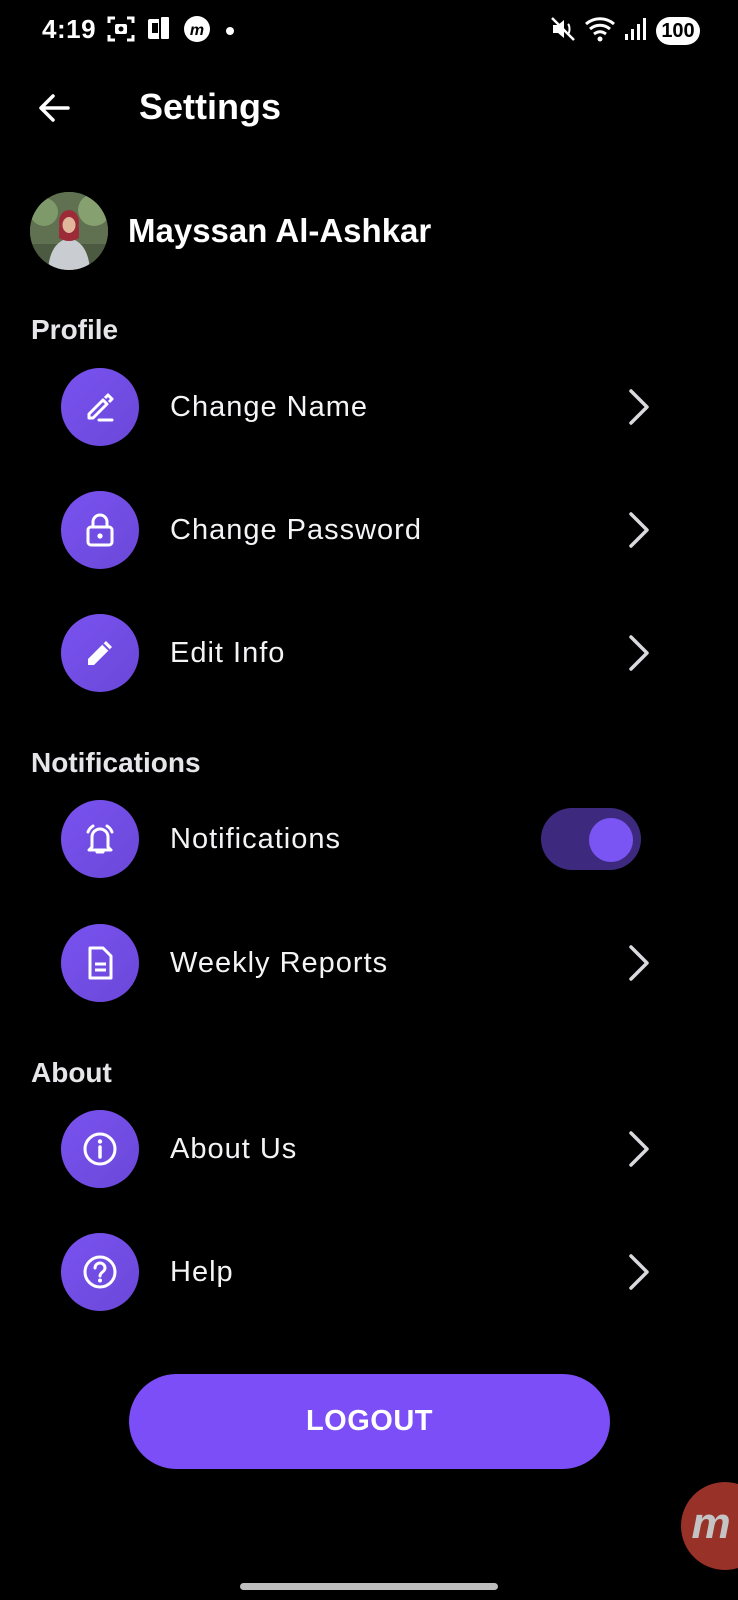  What do you see at coordinates (357, 1272) in the screenshot?
I see `settings-item-help: Help` at bounding box center [357, 1272].